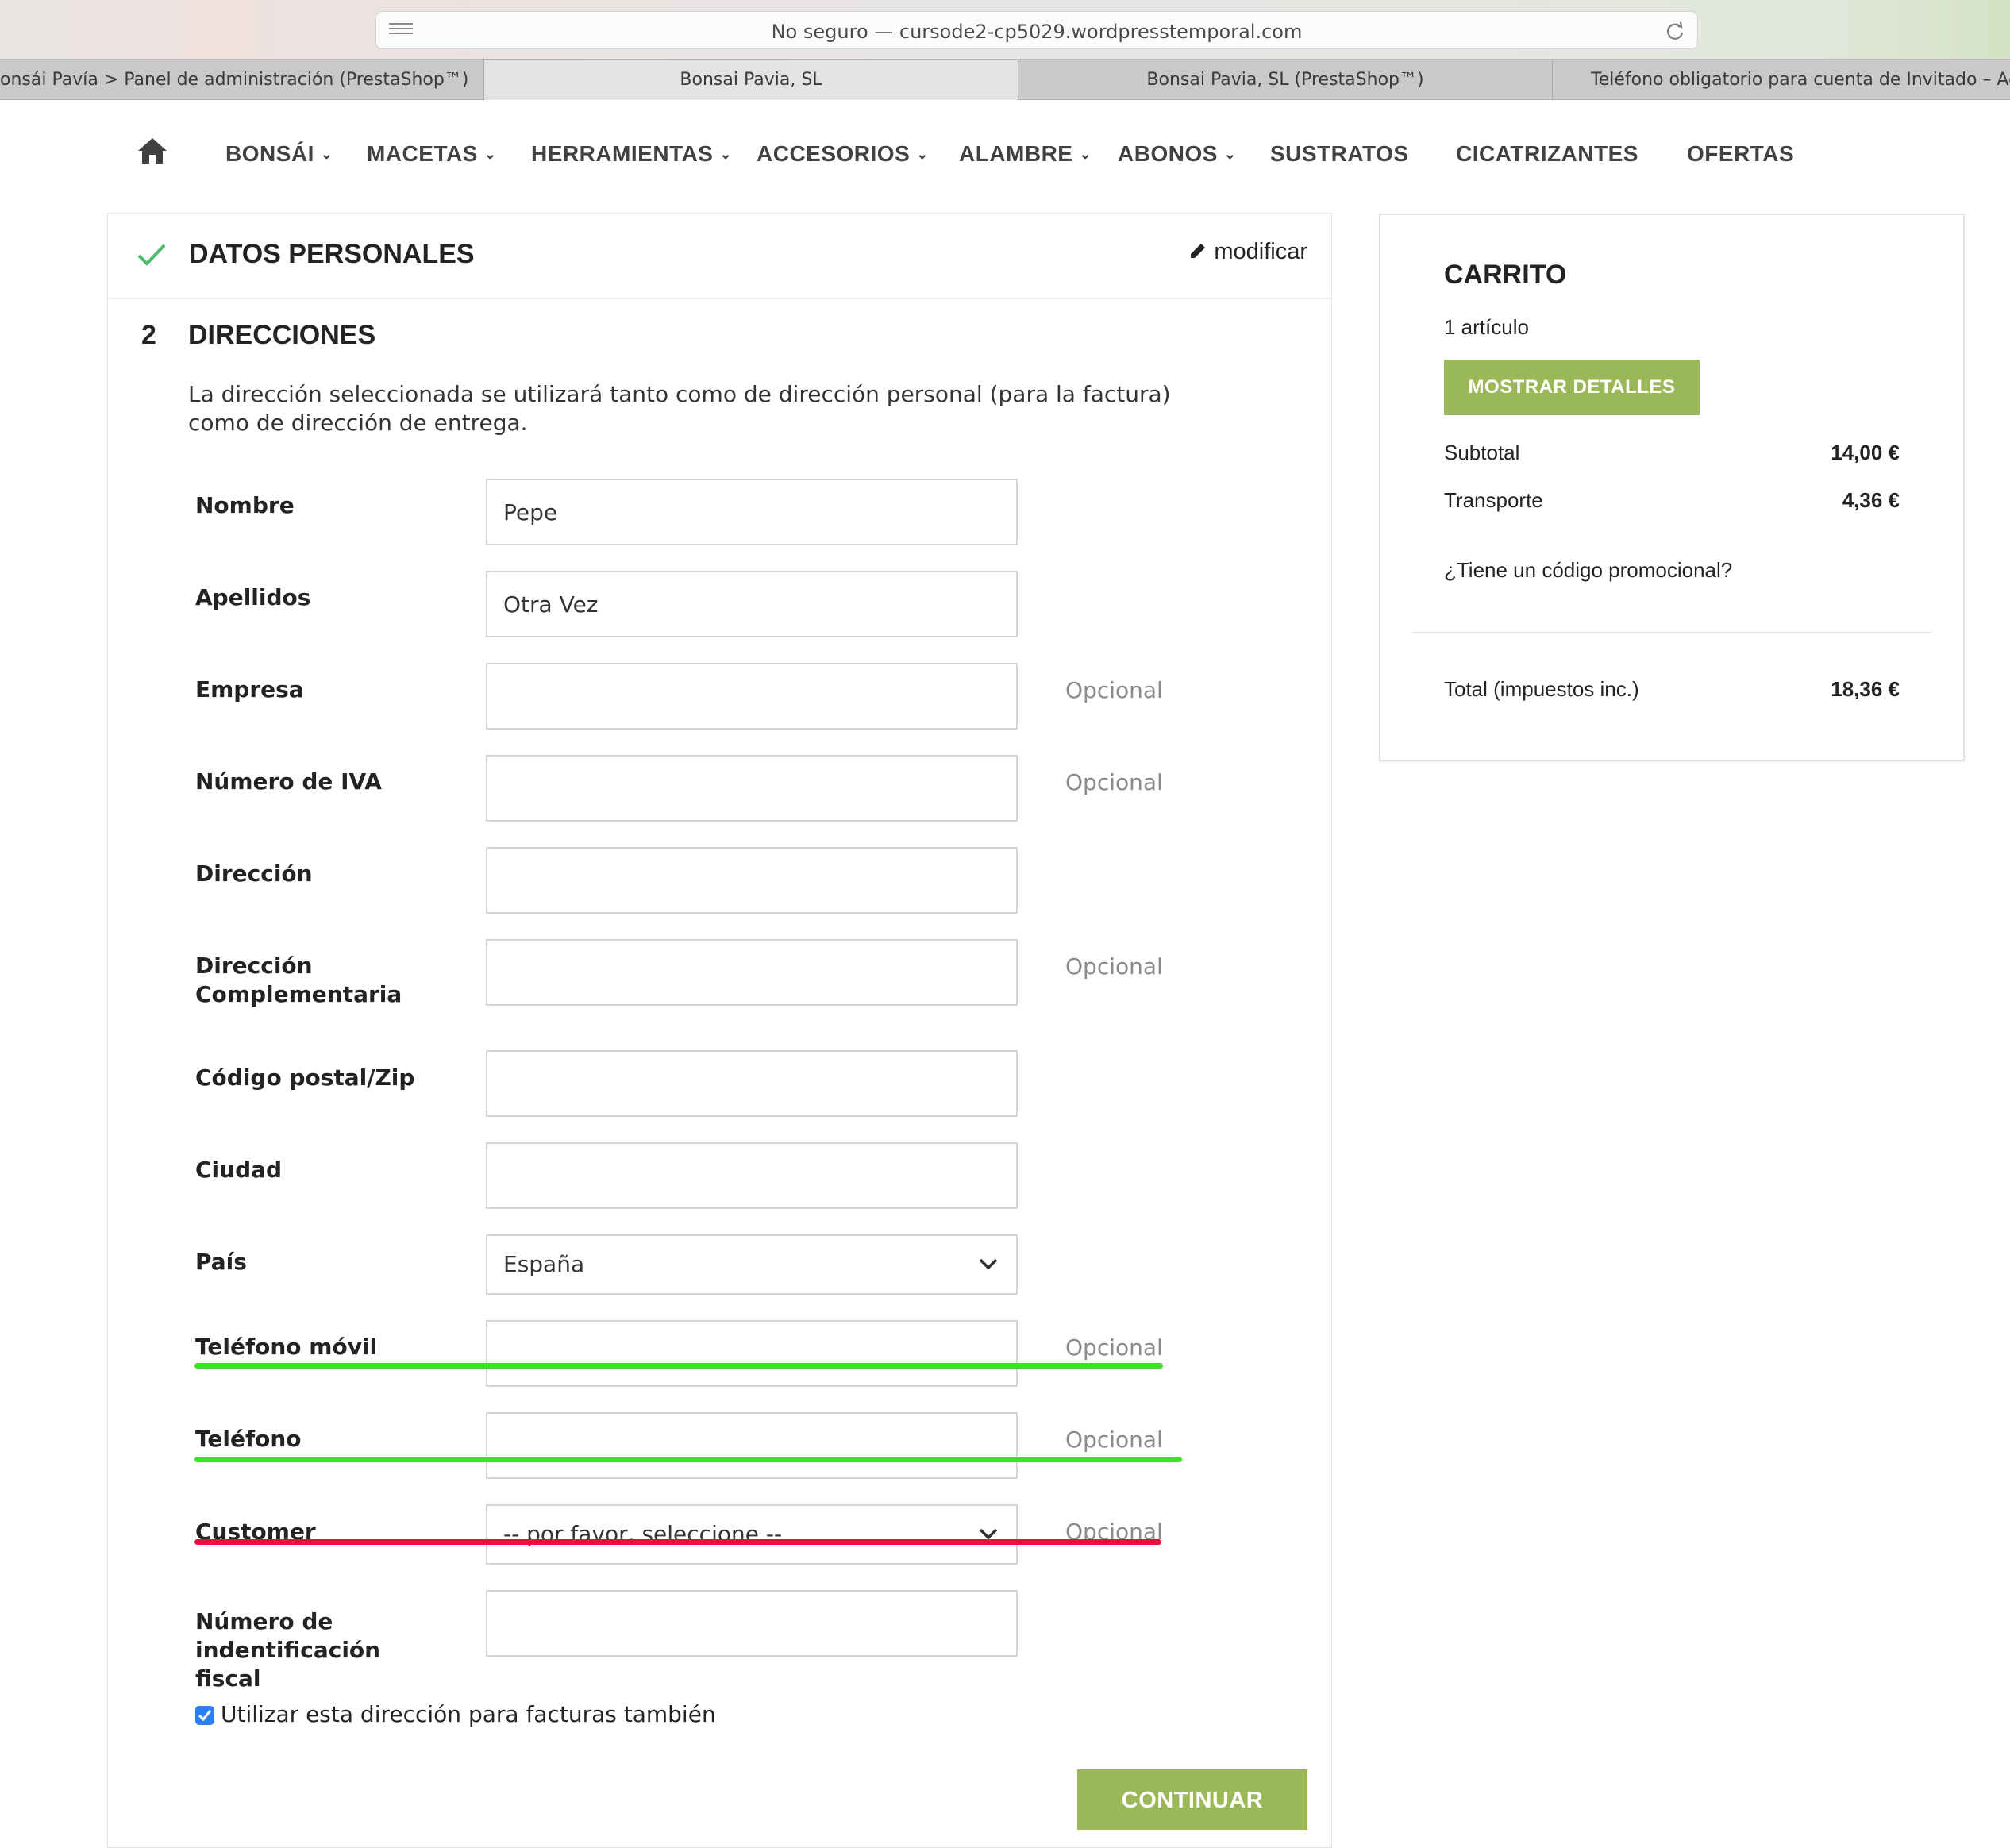 This screenshot has height=1848, width=2010. Describe the element at coordinates (843, 154) in the screenshot. I see `nav-item-accesorios: ACCESORIOS ⌄` at that location.